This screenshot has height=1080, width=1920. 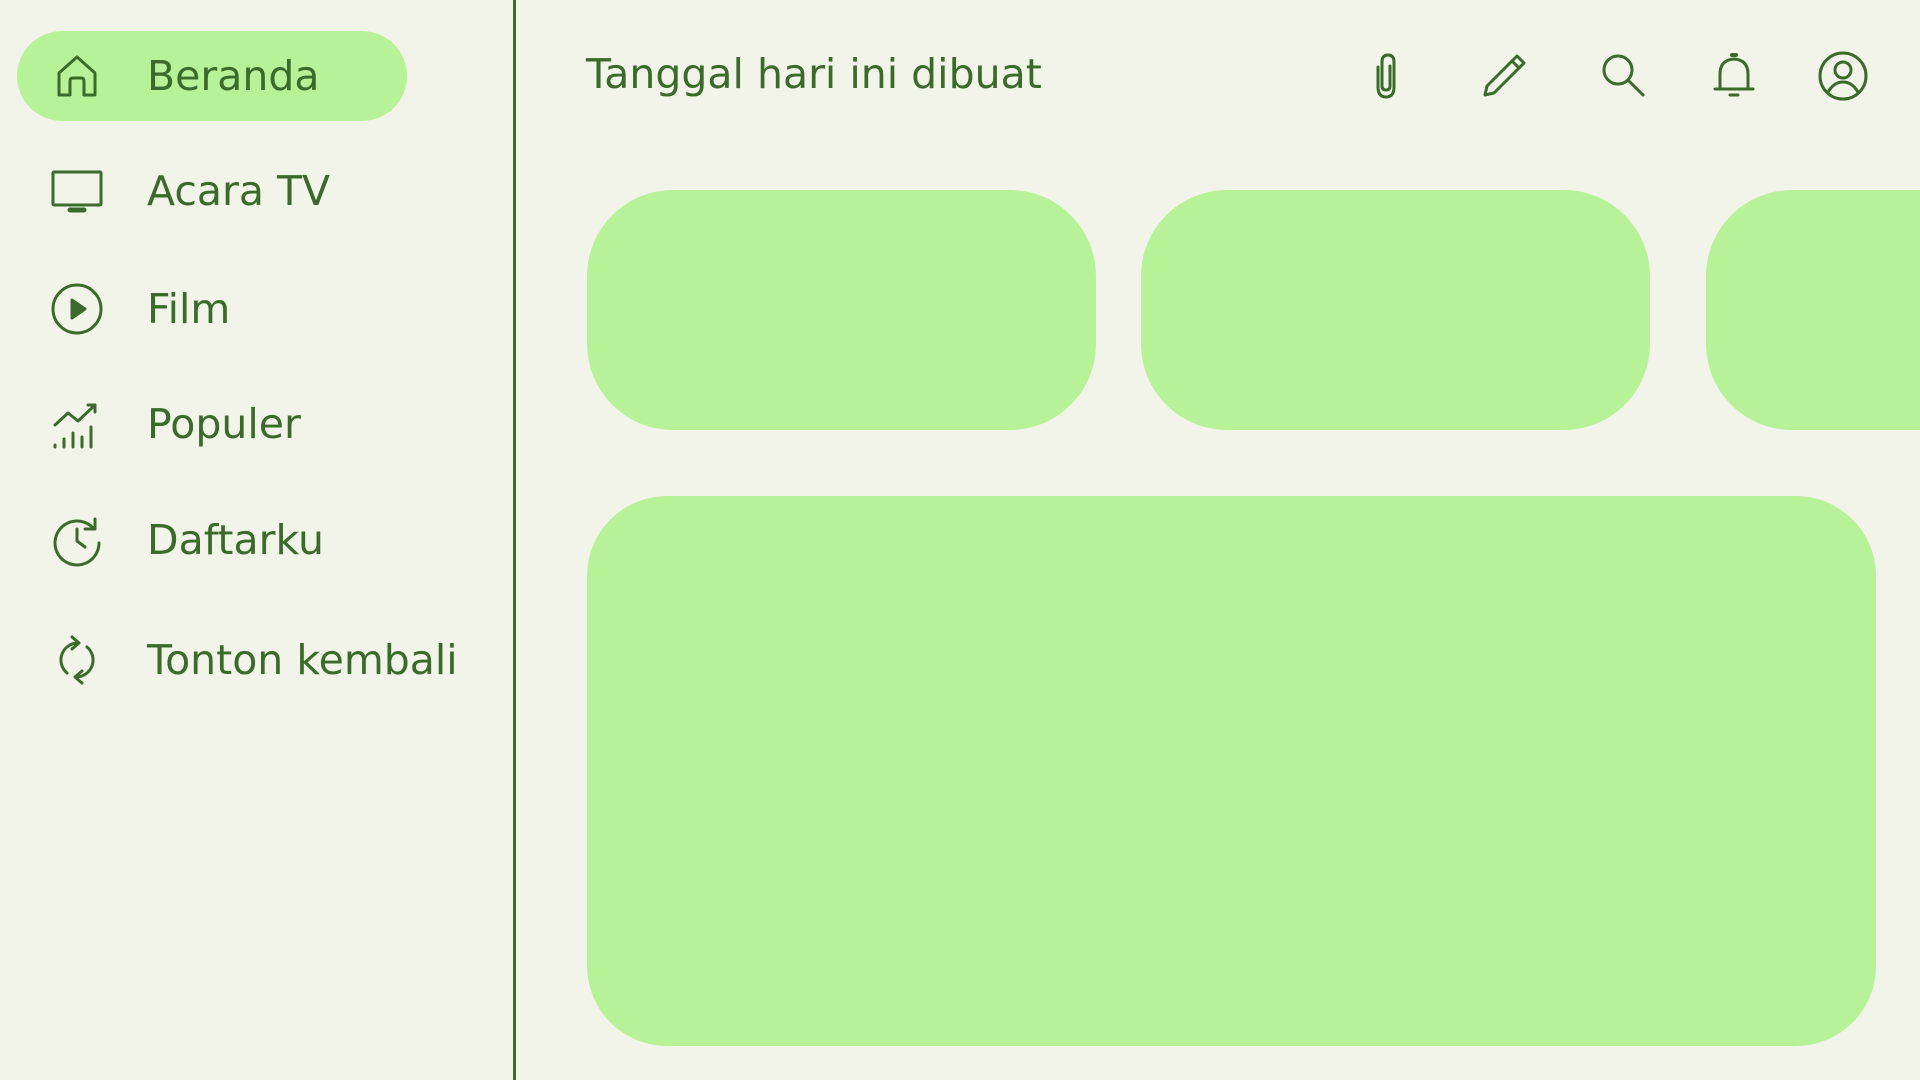 What do you see at coordinates (1504, 76) in the screenshot?
I see `pencil-icon` at bounding box center [1504, 76].